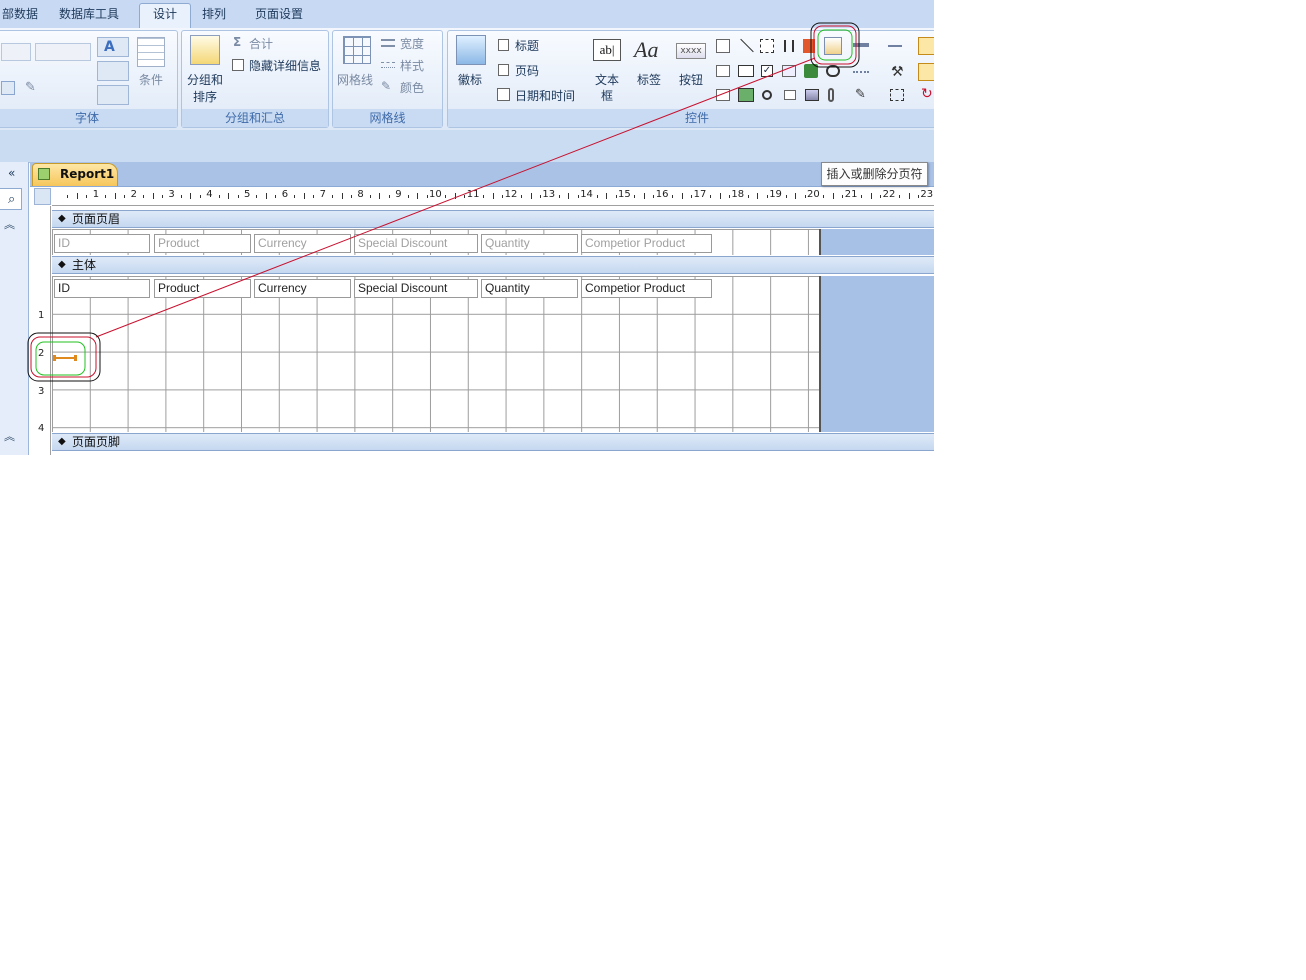  I want to click on annotation-outer-box-target, so click(64, 357).